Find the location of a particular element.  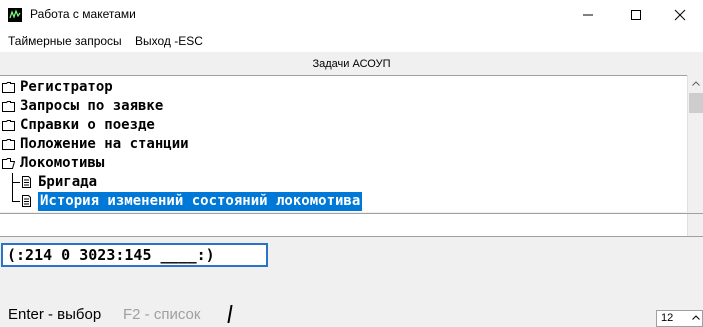

menu-bar: Таймерные запросы Выход -ESC is located at coordinates (351, 41).